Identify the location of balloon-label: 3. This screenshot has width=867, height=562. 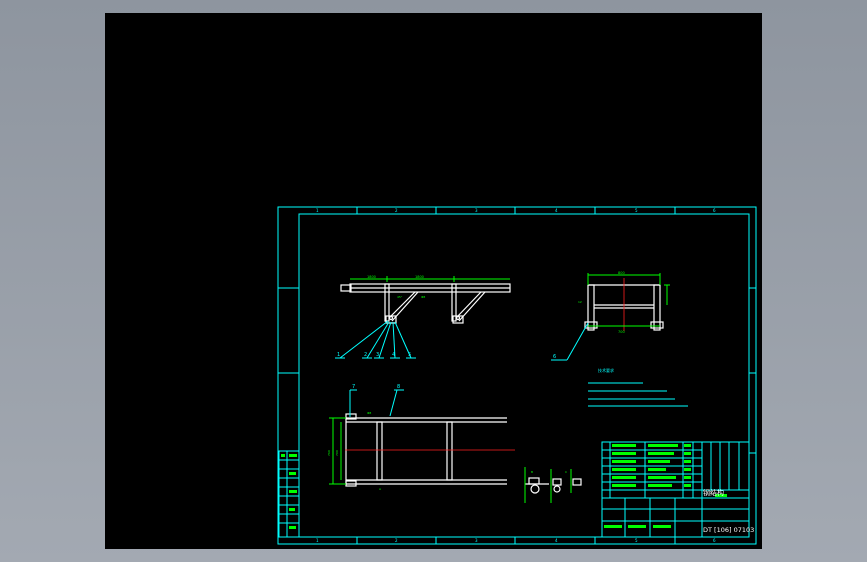
(377, 355).